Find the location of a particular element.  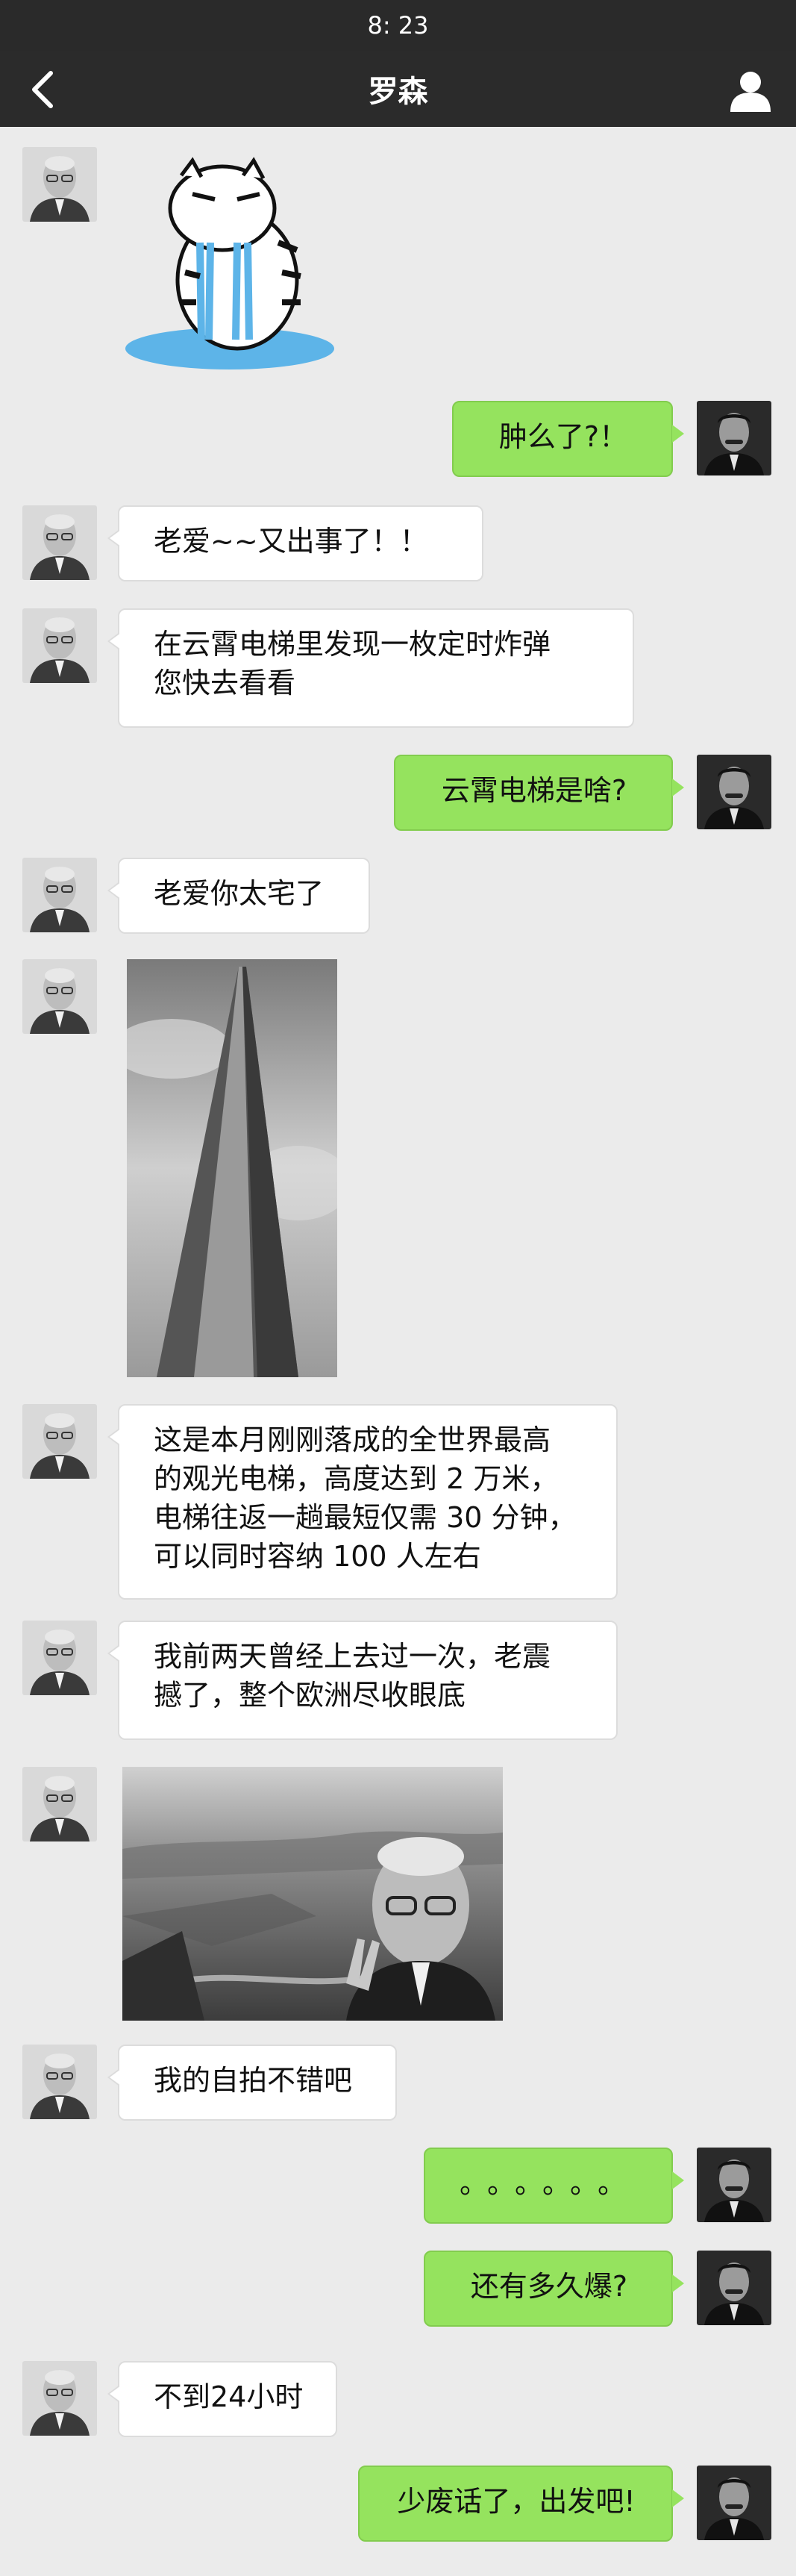

status-time: 8: 23 is located at coordinates (398, 25).